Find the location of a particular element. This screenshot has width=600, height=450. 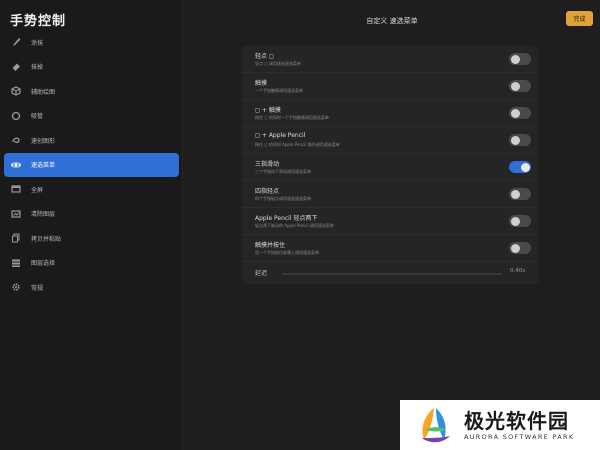

setting-subtitle: 按住 ◻ 的同时一个手指触摸调用速选菜单 is located at coordinates (292, 117).